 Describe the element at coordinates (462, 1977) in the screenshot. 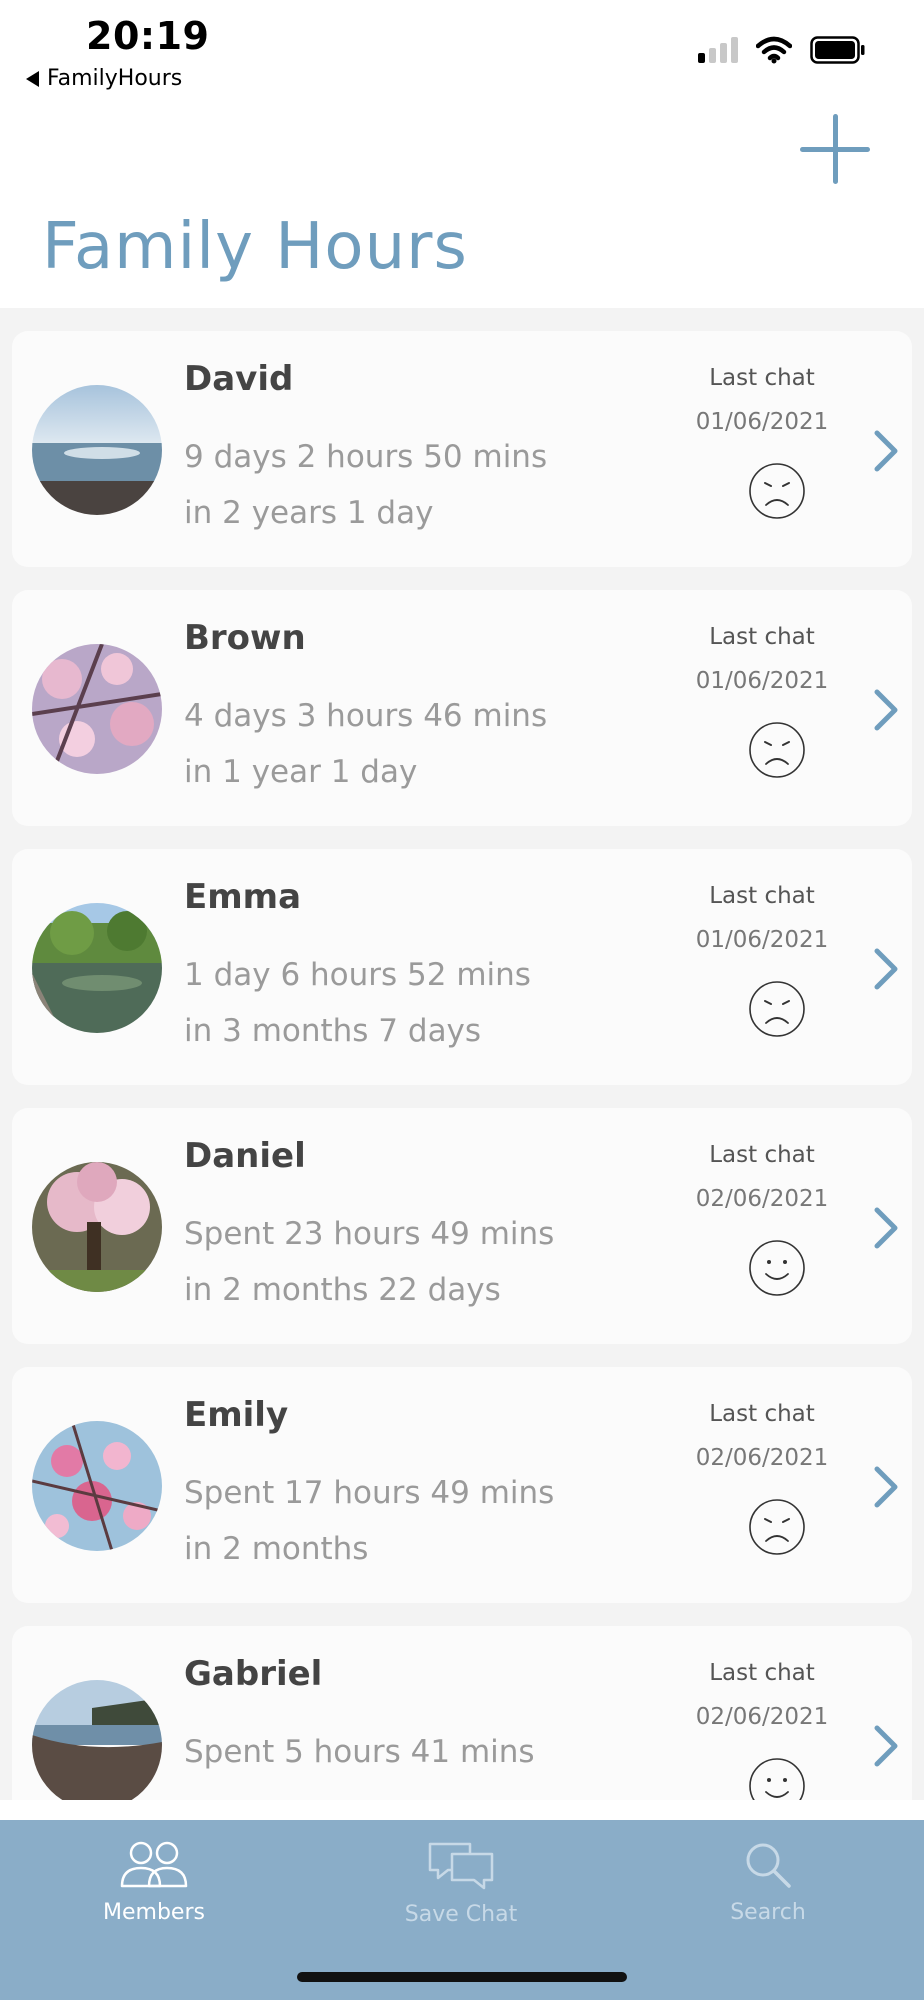

I see `home-indicator` at that location.